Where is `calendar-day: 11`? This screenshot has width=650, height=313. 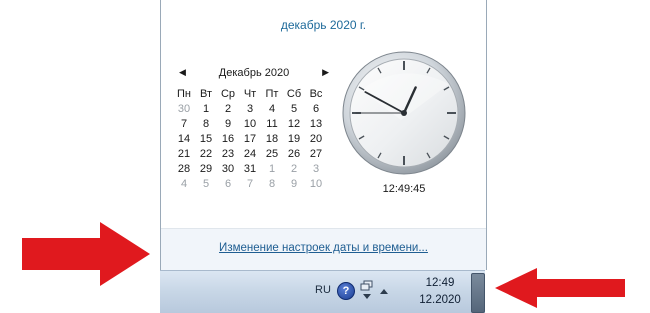 calendar-day: 11 is located at coordinates (272, 123).